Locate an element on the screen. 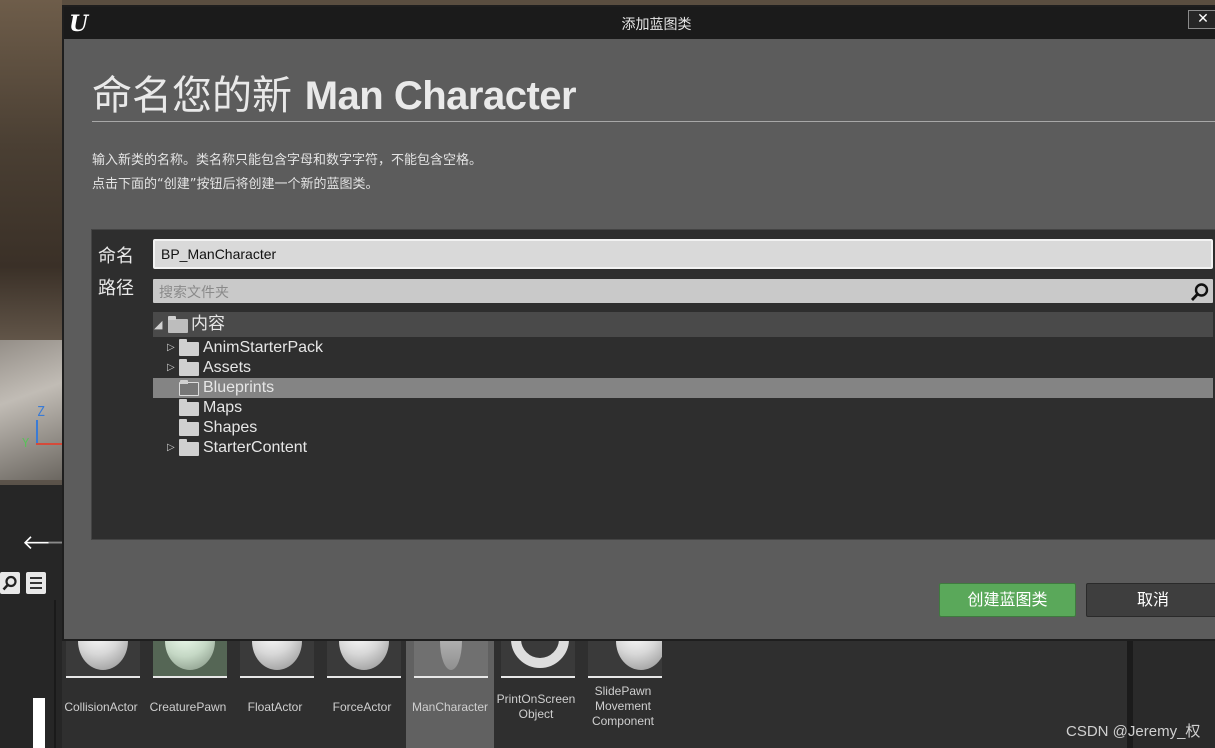  tree-item-label: StarterContent is located at coordinates (255, 447).